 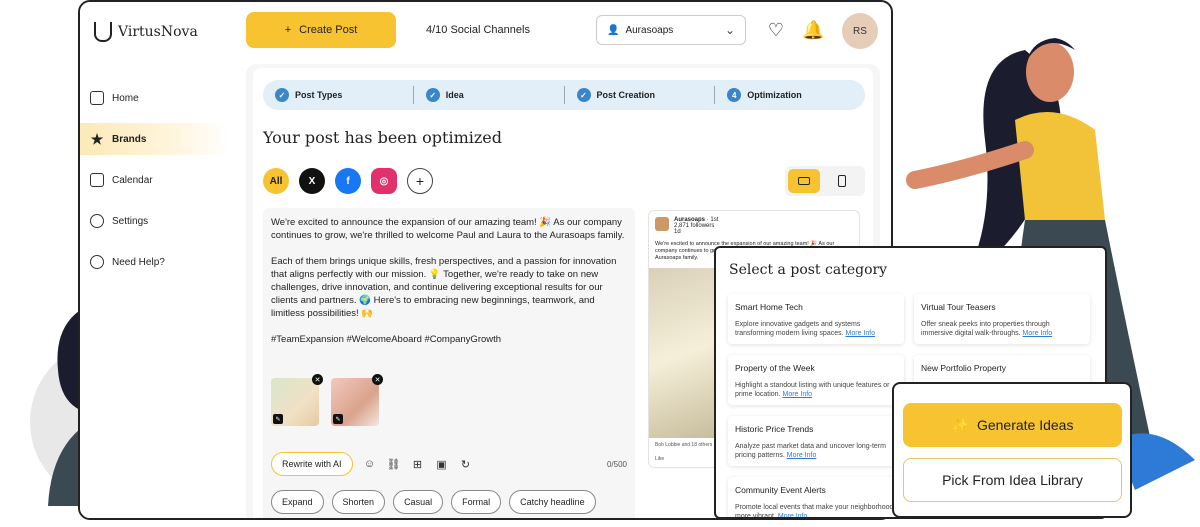 What do you see at coordinates (384, 181) in the screenshot?
I see `instagram-icon: ◎` at bounding box center [384, 181].